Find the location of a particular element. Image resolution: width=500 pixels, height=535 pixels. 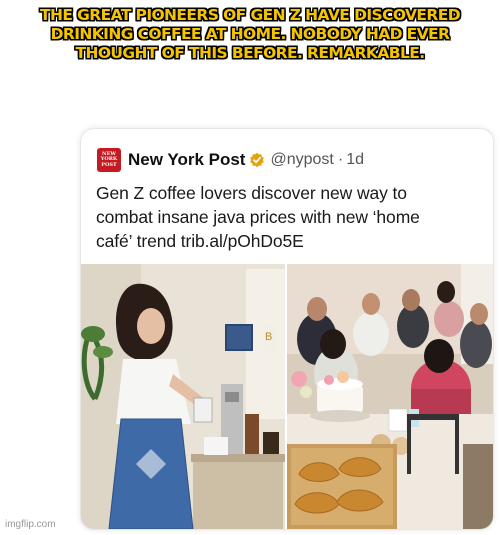

verified-badge-icon is located at coordinates (257, 160).